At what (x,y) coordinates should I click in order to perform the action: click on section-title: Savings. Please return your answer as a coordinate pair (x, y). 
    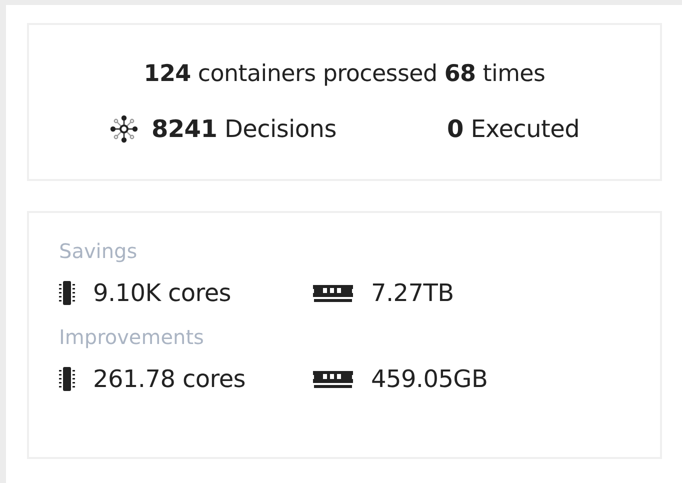
    Looking at the image, I should click on (98, 251).